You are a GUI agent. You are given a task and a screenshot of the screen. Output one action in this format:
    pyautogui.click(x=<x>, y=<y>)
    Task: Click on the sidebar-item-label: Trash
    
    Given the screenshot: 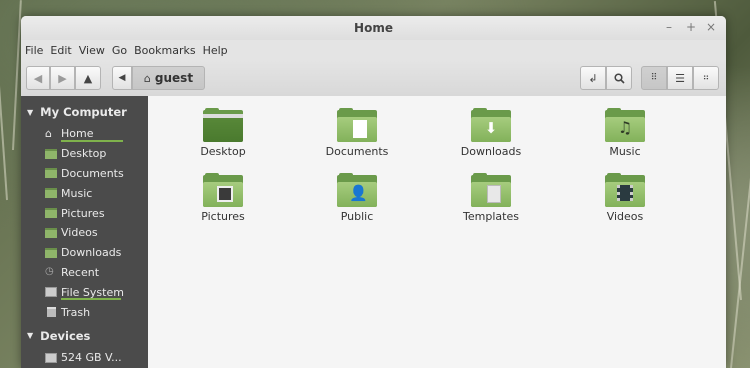 What is the action you would take?
    pyautogui.click(x=76, y=312)
    